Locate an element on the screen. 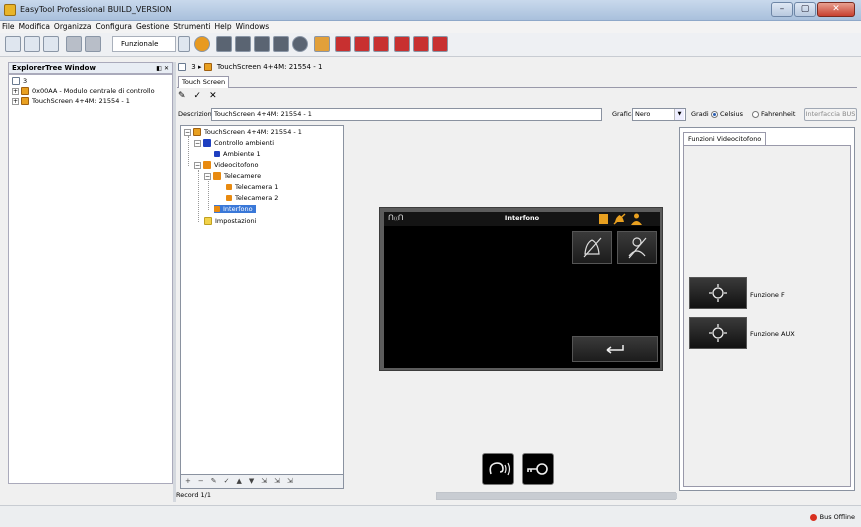 The width and height of the screenshot is (861, 527). intercom-call-button is located at coordinates (498, 469).